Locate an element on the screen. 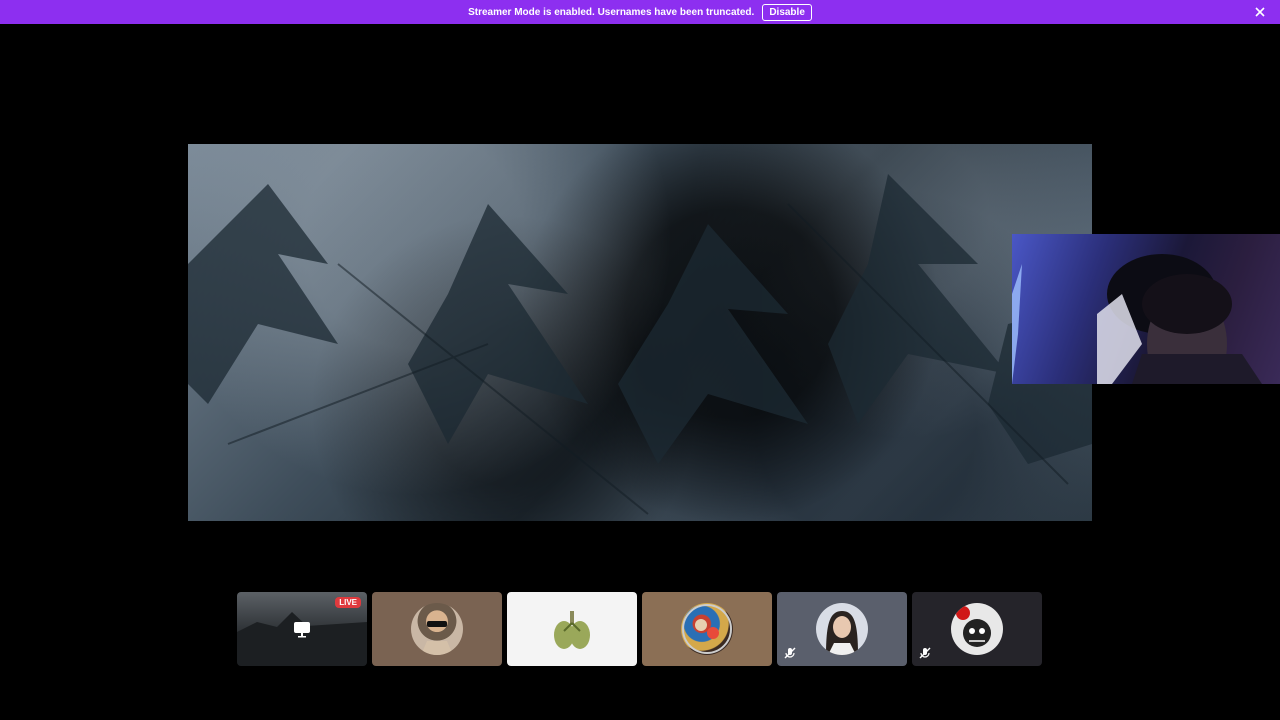 The image size is (1280, 720). participant-stream-tile: LIVE is located at coordinates (302, 629).